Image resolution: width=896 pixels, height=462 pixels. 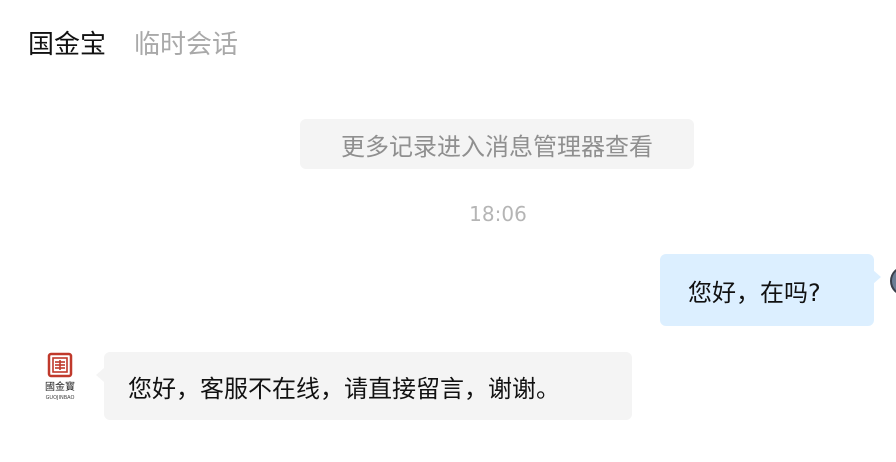 I want to click on message-timestamp: 18:06, so click(x=498, y=214).